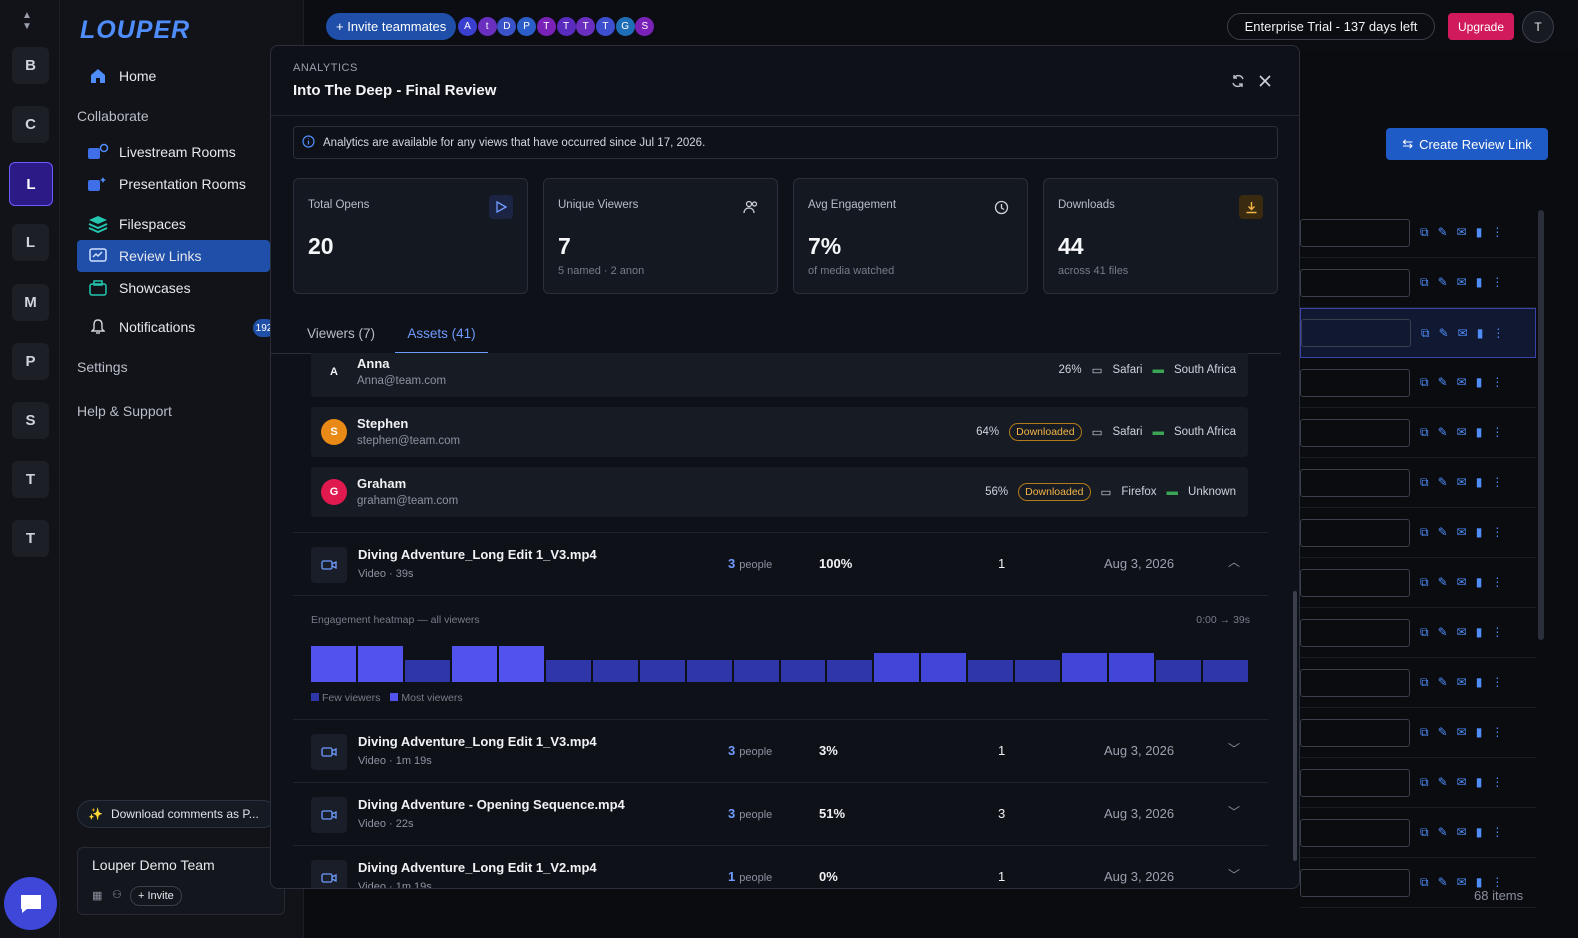  Describe the element at coordinates (30, 420) in the screenshot. I see `workspace-s: S` at that location.